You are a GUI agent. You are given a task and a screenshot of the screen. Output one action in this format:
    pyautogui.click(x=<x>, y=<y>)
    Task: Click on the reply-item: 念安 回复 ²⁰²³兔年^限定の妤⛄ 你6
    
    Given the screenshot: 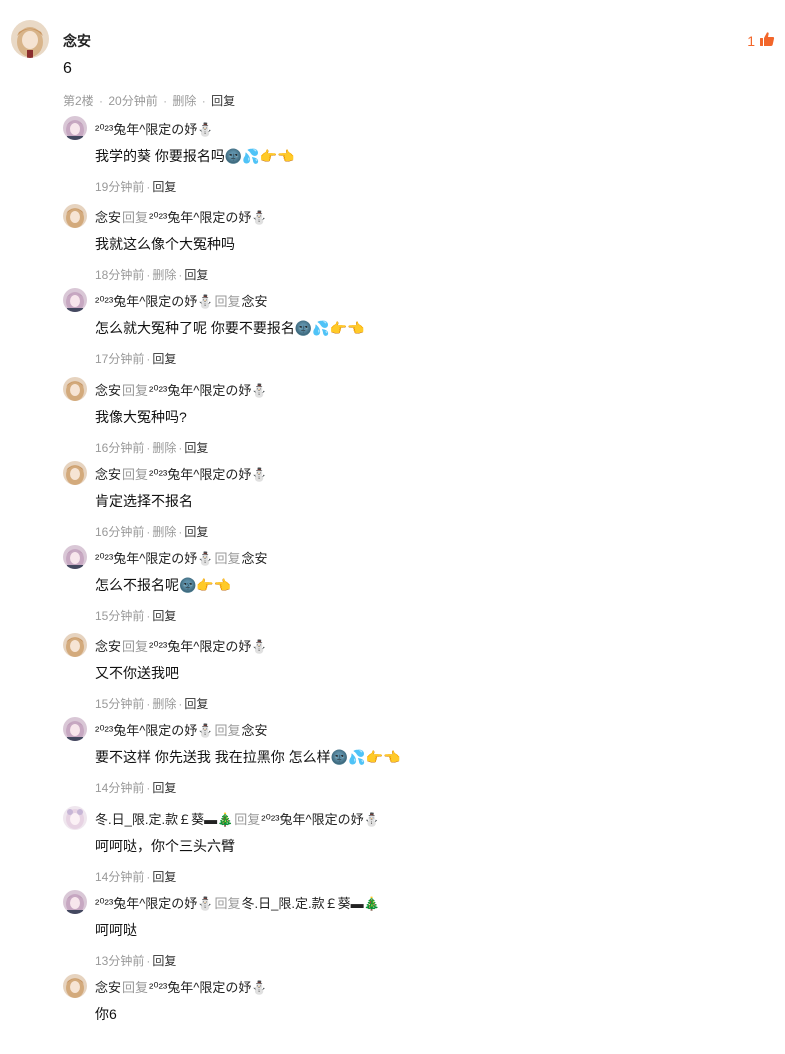 What is the action you would take?
    pyautogui.click(x=392, y=1014)
    